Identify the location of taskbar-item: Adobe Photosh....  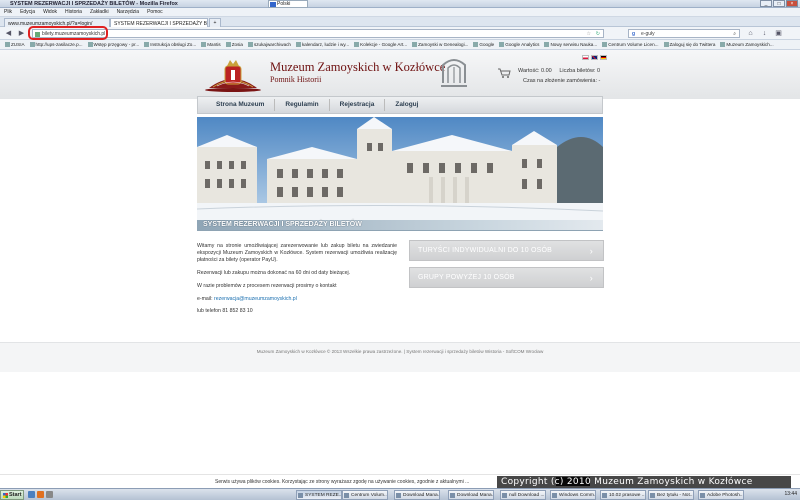
(721, 495).